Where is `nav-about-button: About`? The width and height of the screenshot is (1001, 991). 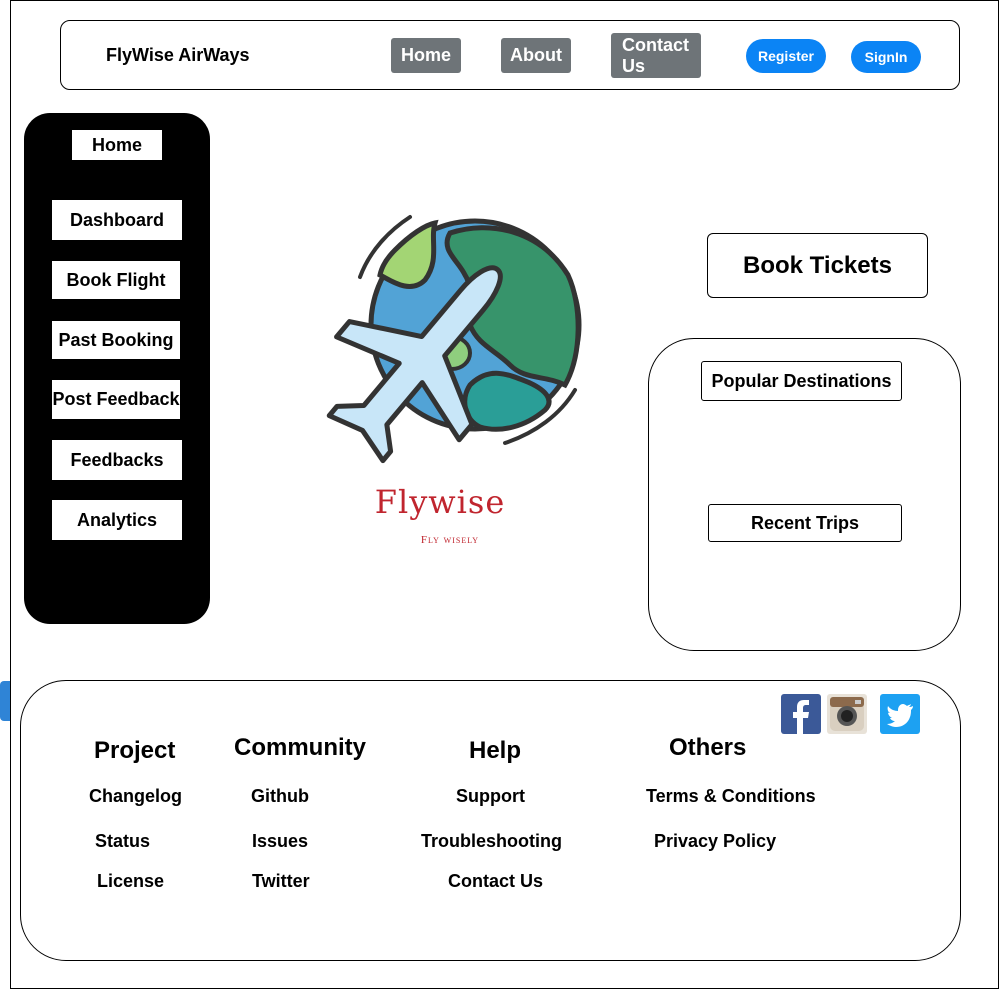 nav-about-button: About is located at coordinates (536, 55).